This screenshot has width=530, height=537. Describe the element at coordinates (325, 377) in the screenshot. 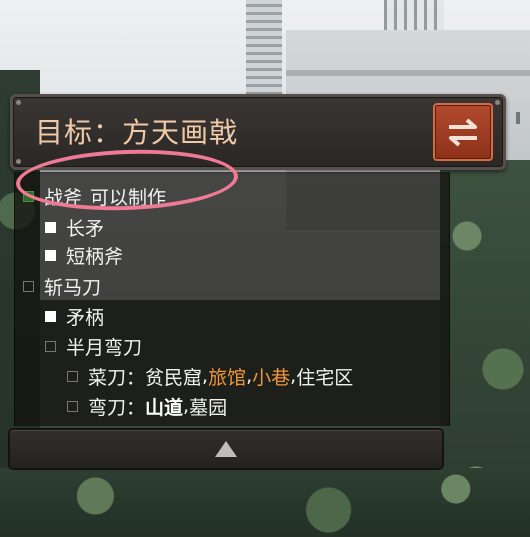

I see `location-residential: 住宅区` at that location.